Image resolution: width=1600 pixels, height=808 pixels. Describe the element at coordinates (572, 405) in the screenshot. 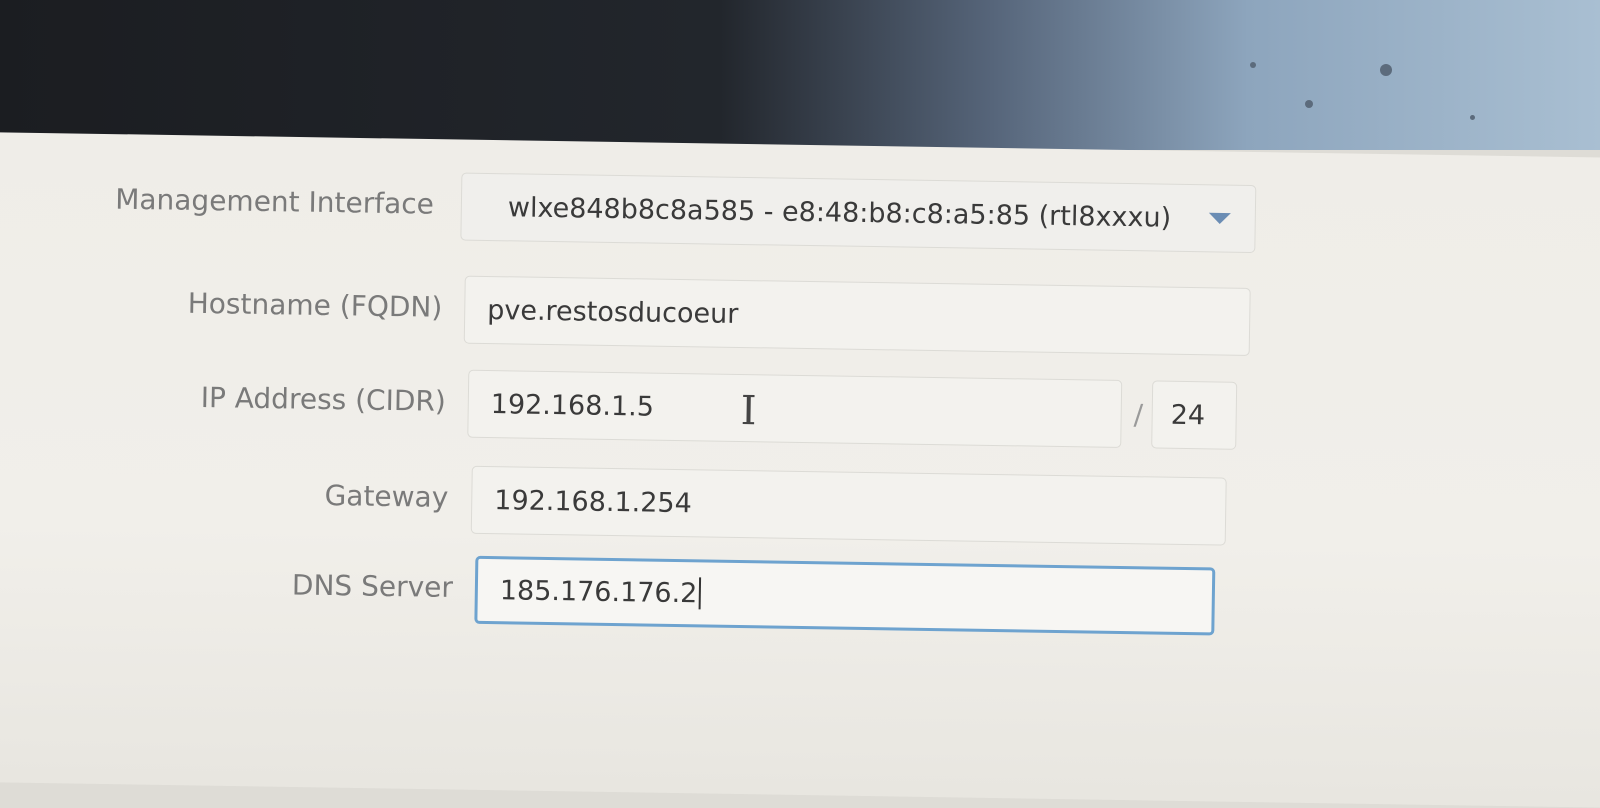

I see `ip-address-value: 192.168.1.5` at that location.